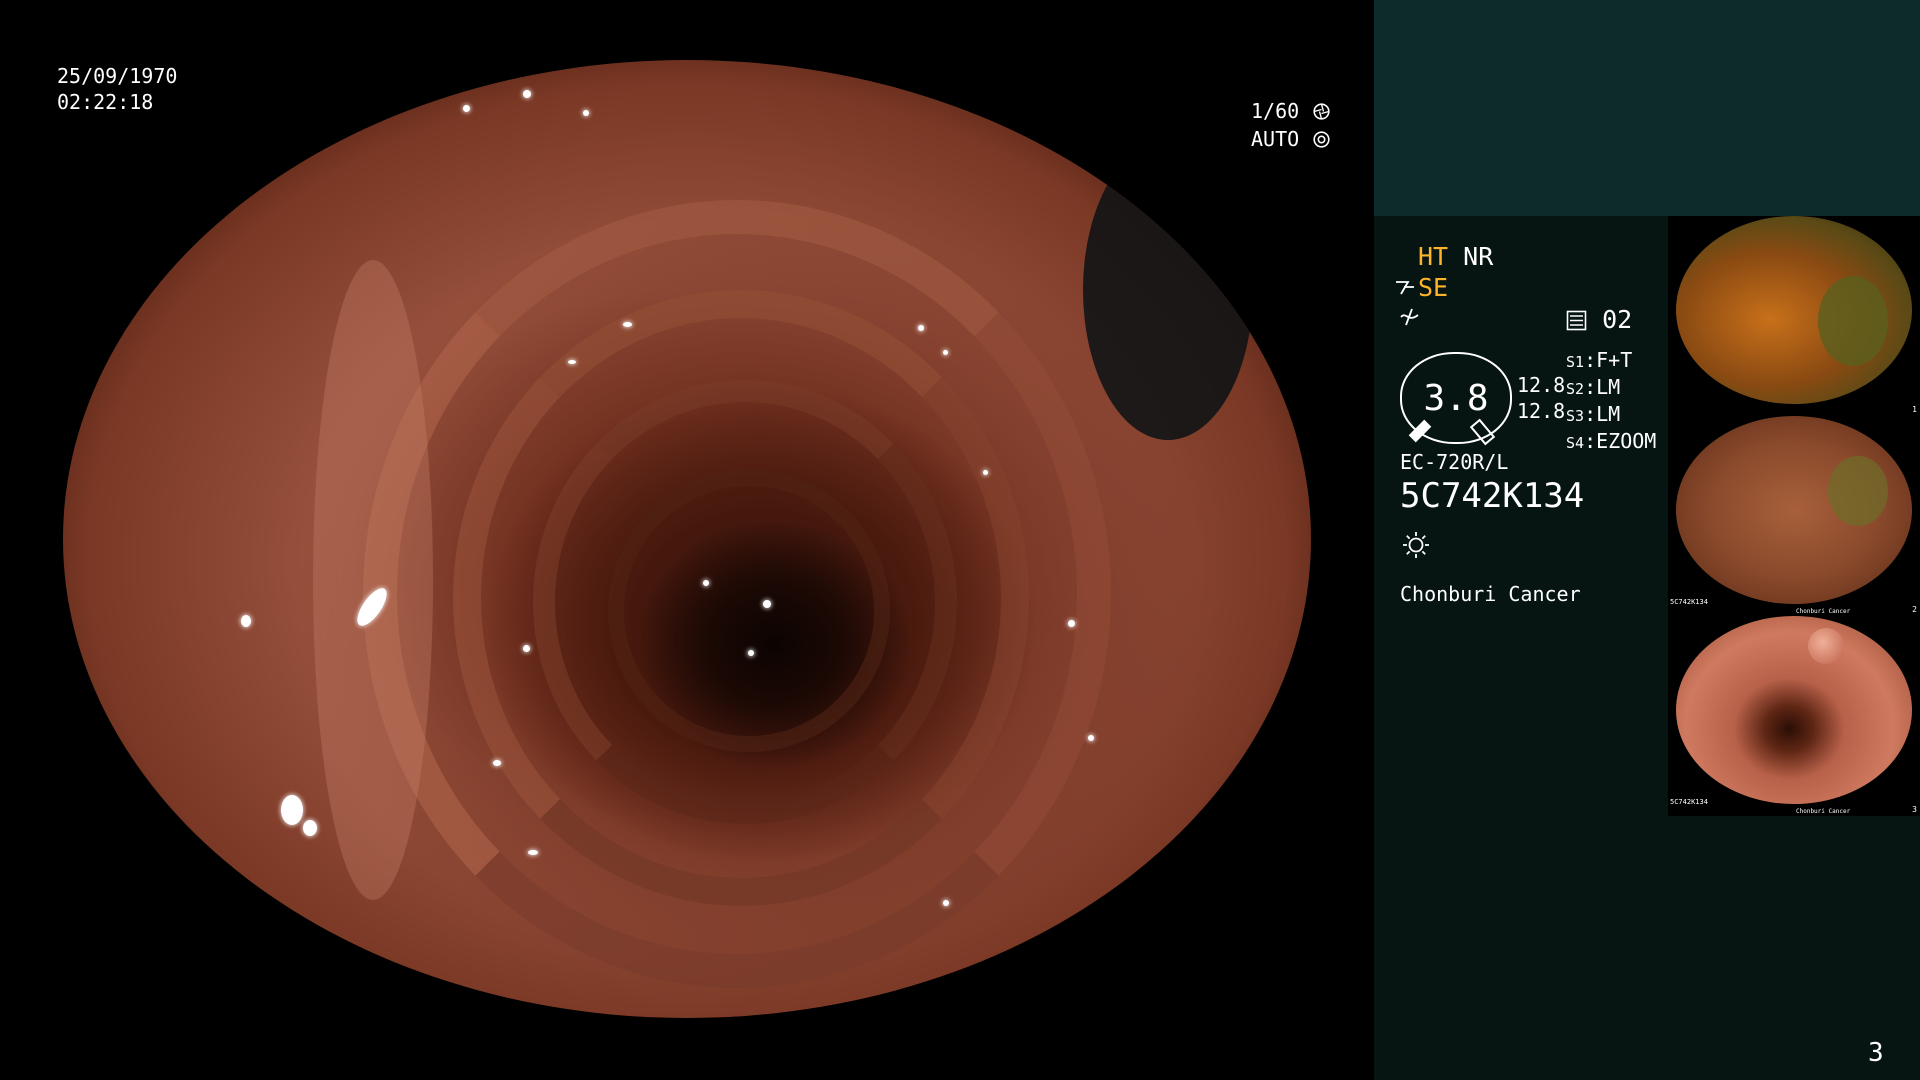  What do you see at coordinates (105, 102) in the screenshot?
I see `capture-time: 02:22:18` at bounding box center [105, 102].